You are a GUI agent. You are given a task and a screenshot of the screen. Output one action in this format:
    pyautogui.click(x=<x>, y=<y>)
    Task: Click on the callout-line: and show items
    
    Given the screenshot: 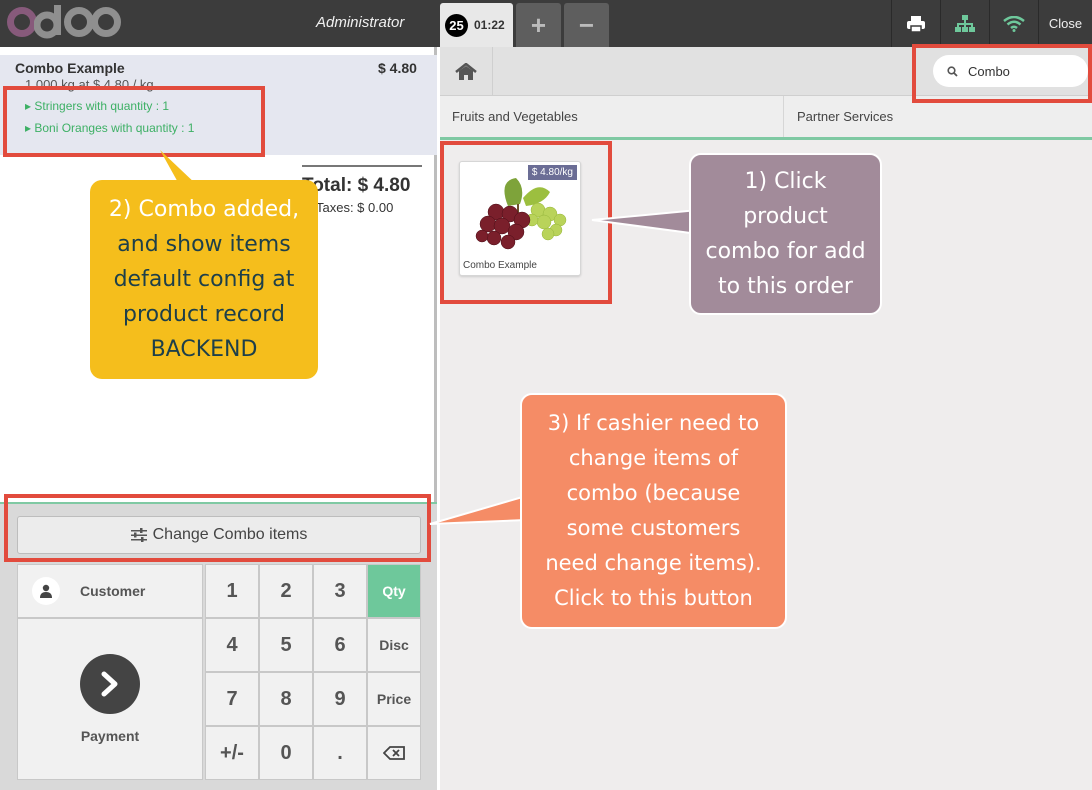 What is the action you would take?
    pyautogui.click(x=203, y=244)
    